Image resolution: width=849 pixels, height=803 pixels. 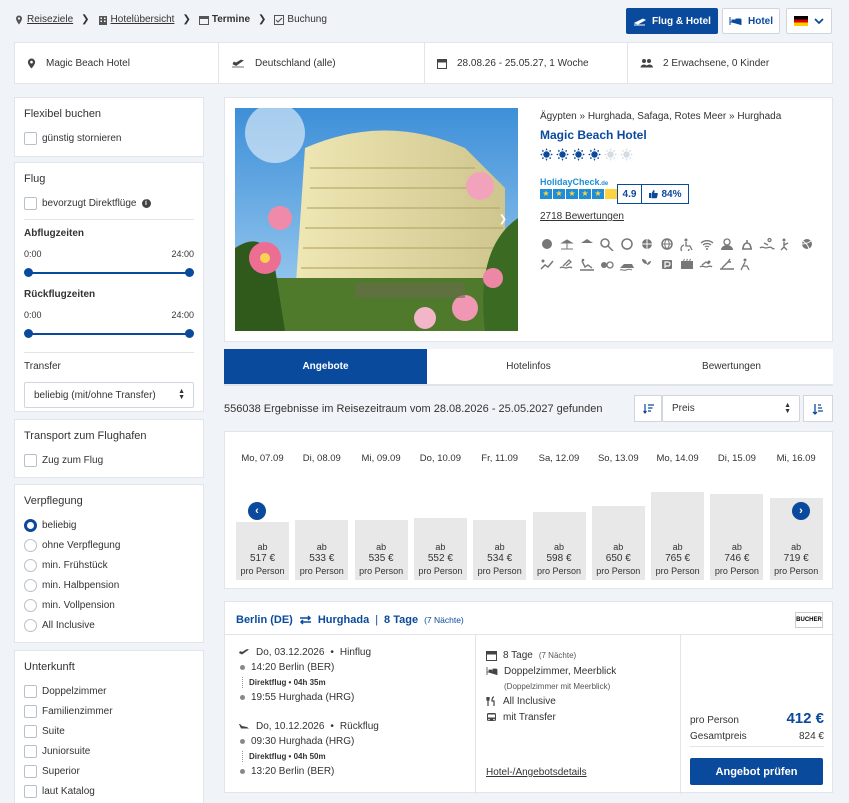 I want to click on checkbox-label: bevorzugt Direktflüge, so click(x=89, y=203).